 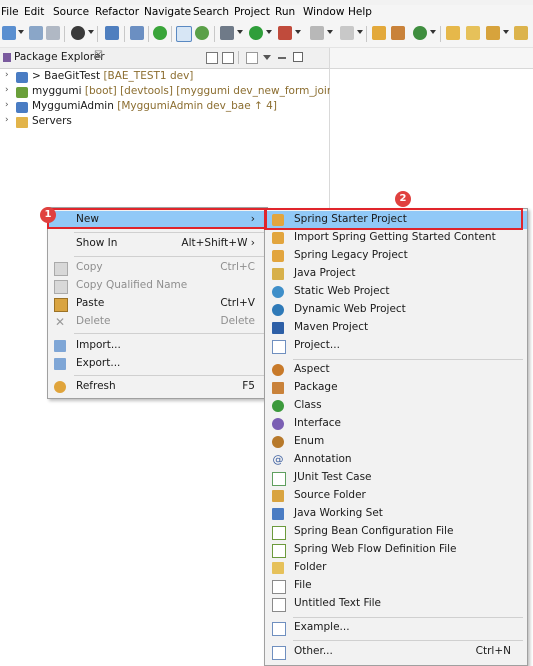 I want to click on skip-breakpoints-icon, so click(x=137, y=33).